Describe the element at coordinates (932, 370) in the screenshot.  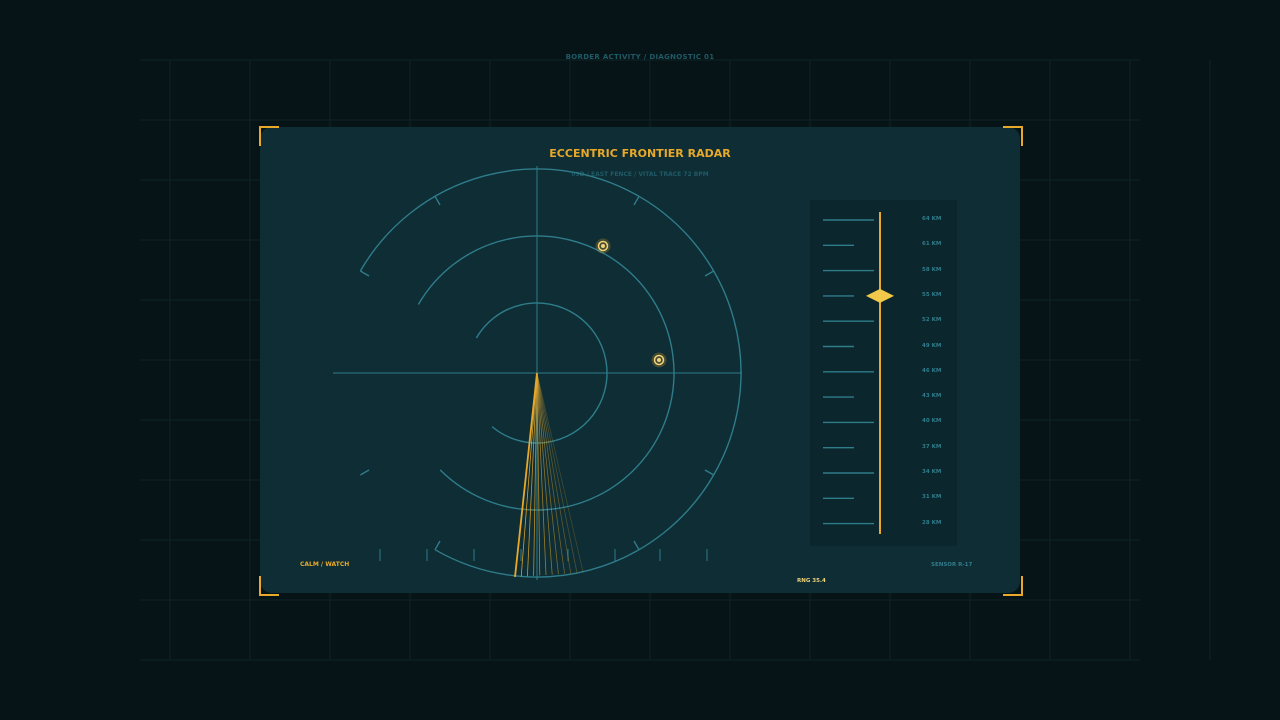
I see `range-scale-label: 46 KM` at that location.